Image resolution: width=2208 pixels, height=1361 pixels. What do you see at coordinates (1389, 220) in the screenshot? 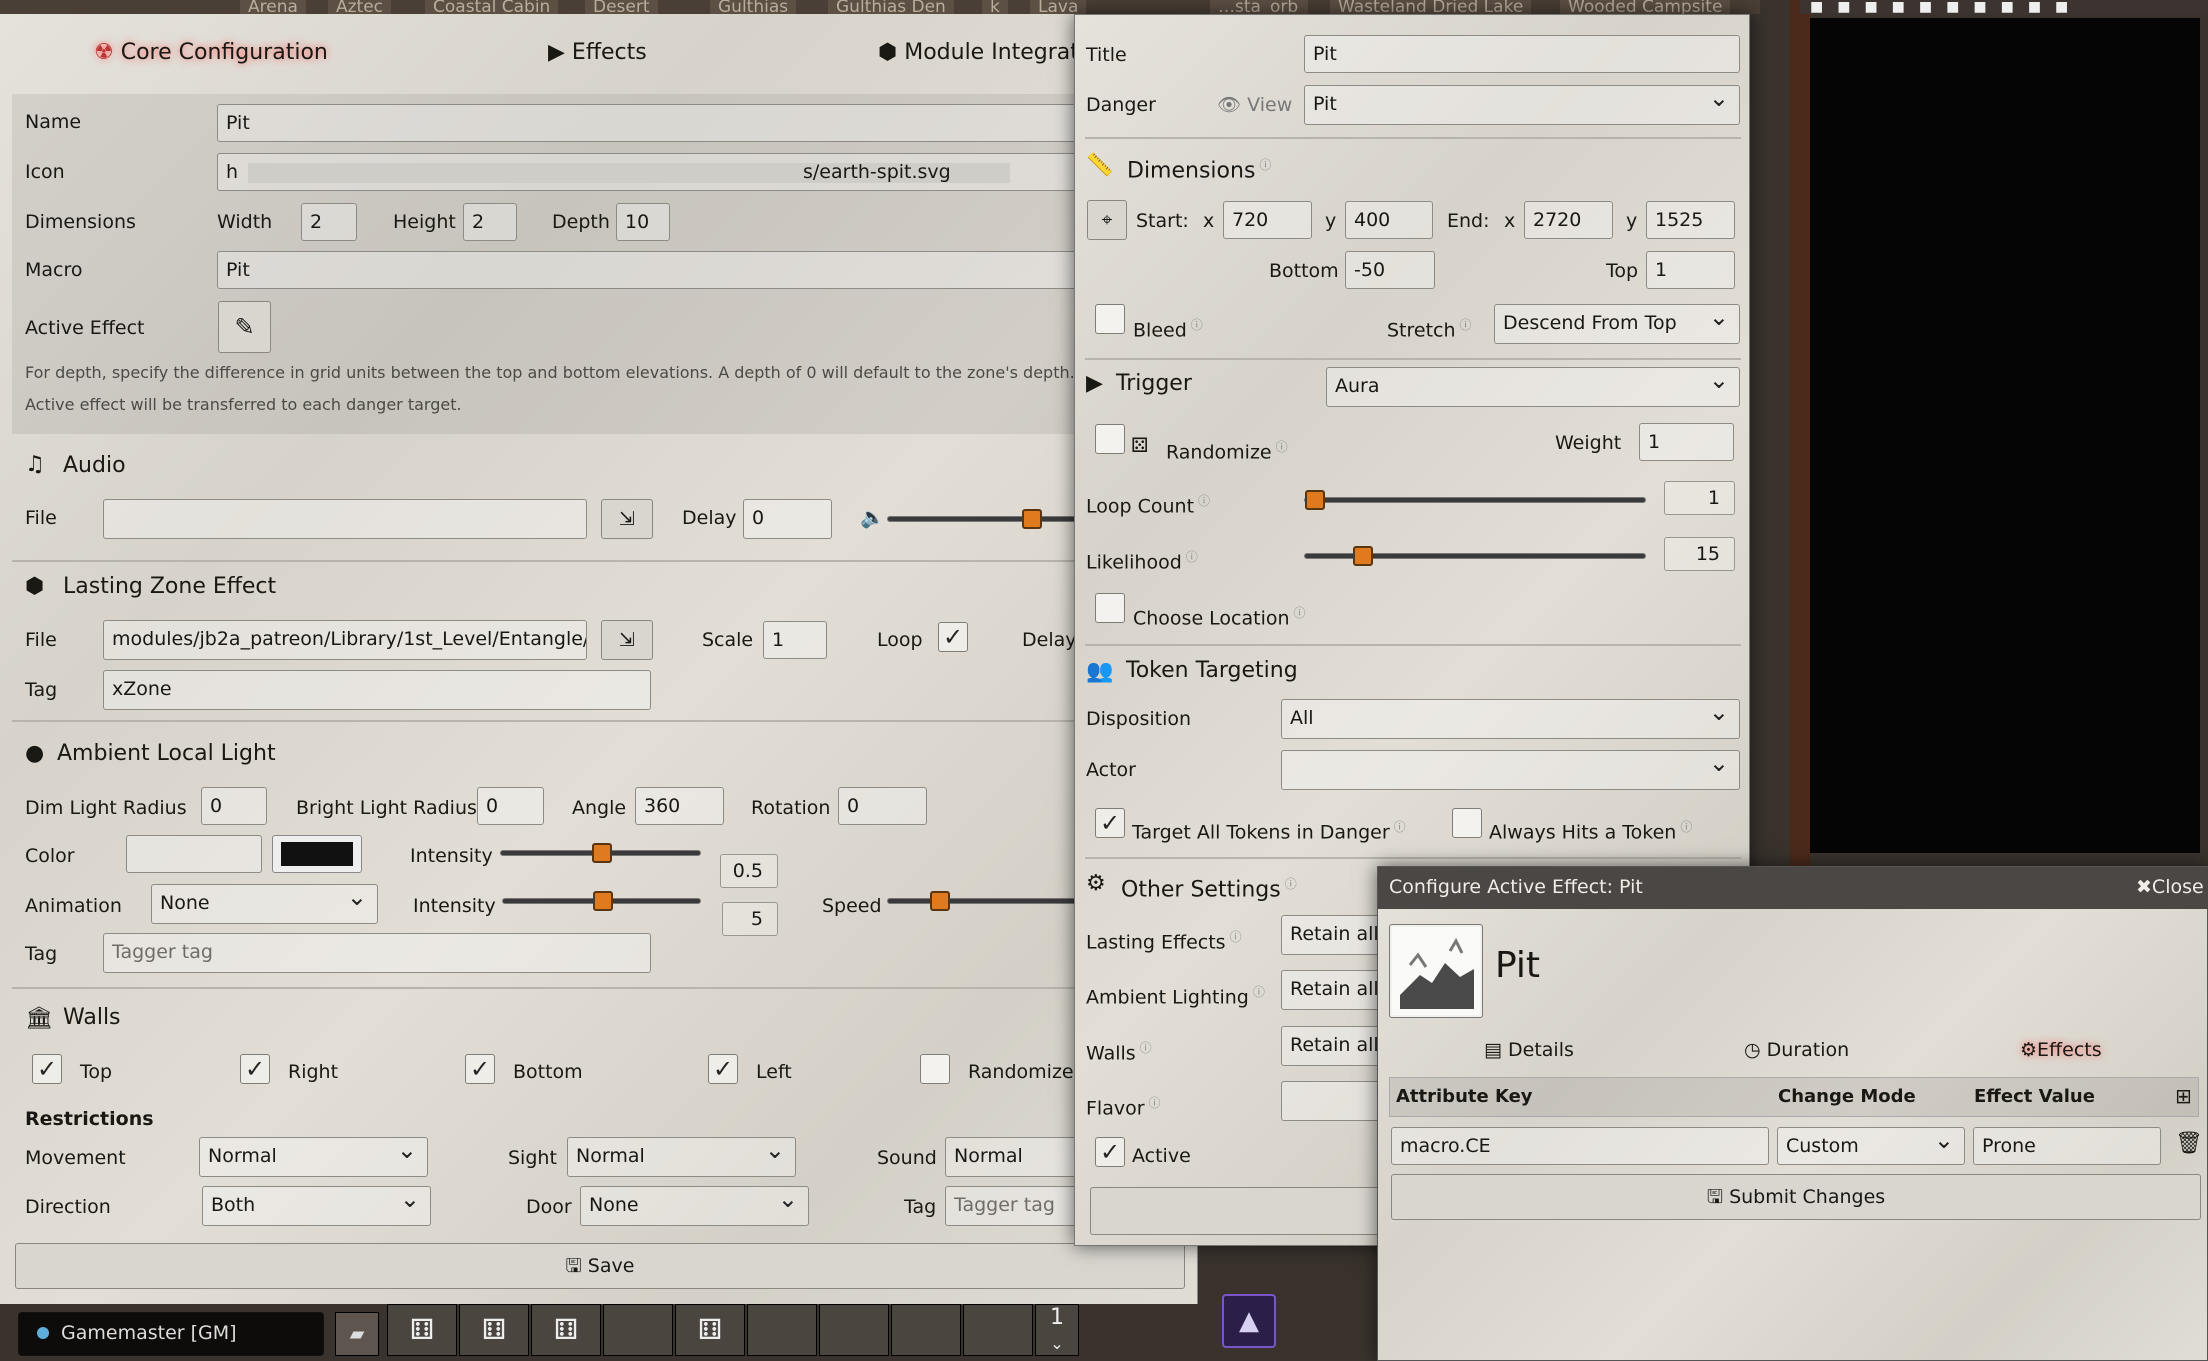
I see `start-y-input: 400` at bounding box center [1389, 220].